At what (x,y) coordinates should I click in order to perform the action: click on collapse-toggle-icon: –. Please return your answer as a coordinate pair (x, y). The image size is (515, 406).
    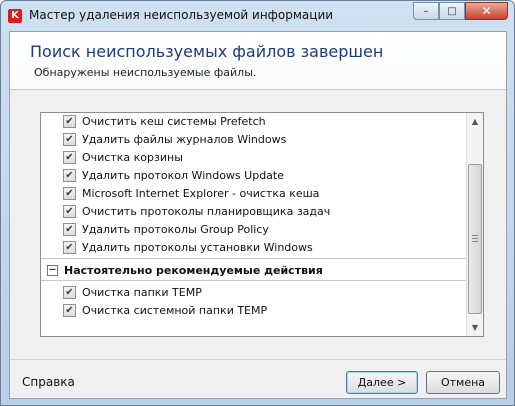
    Looking at the image, I should click on (52, 270).